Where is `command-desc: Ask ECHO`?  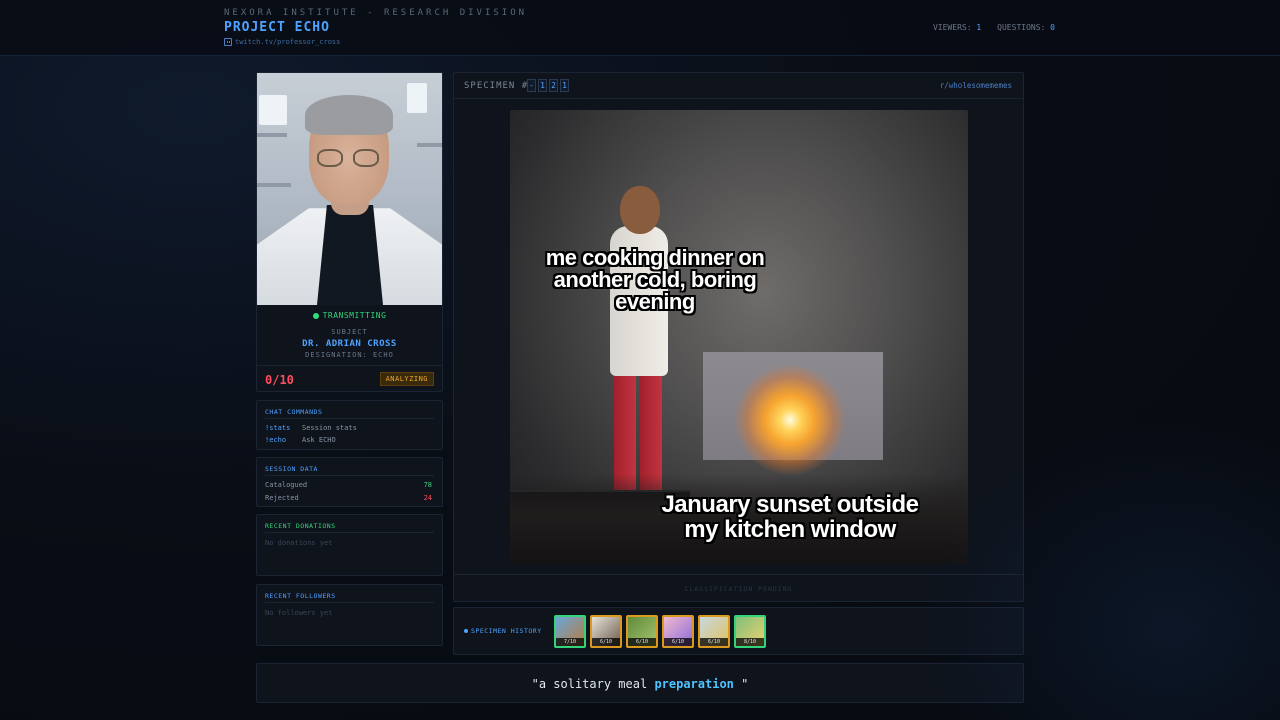 command-desc: Ask ECHO is located at coordinates (319, 440).